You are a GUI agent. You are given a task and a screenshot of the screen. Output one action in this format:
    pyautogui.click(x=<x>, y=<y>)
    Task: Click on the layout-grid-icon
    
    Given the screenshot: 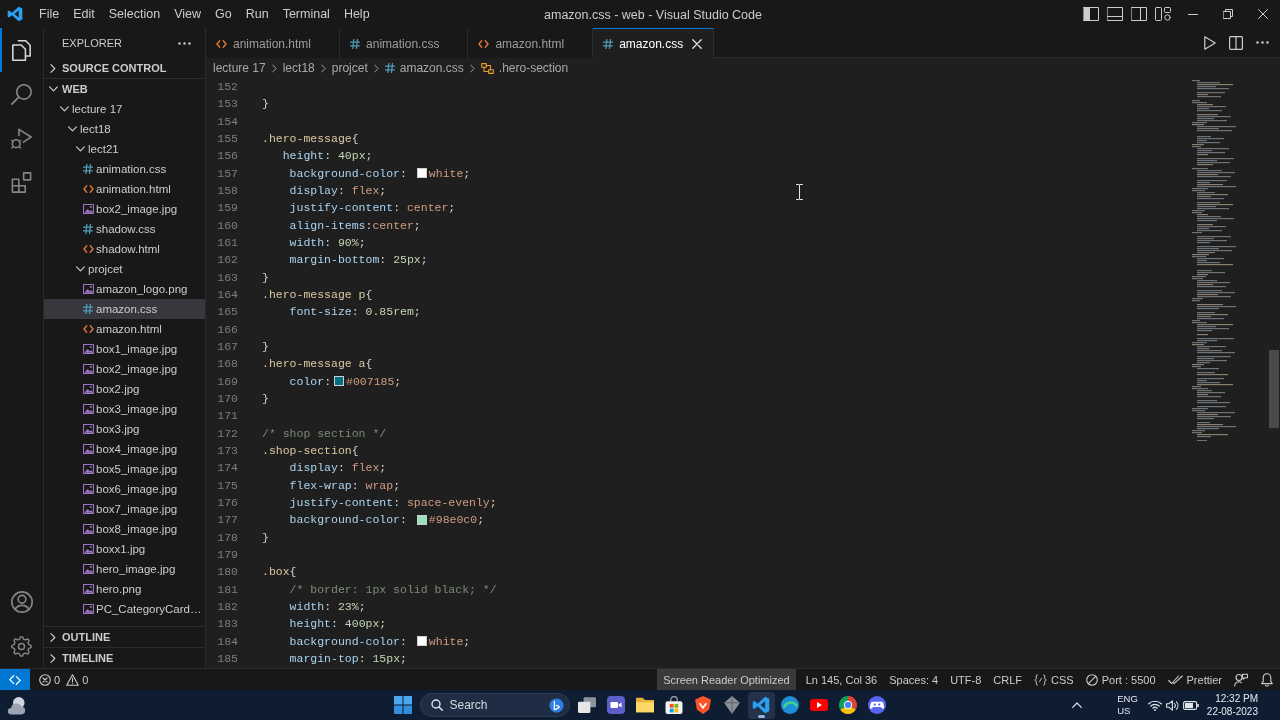 What is the action you would take?
    pyautogui.click(x=1163, y=14)
    